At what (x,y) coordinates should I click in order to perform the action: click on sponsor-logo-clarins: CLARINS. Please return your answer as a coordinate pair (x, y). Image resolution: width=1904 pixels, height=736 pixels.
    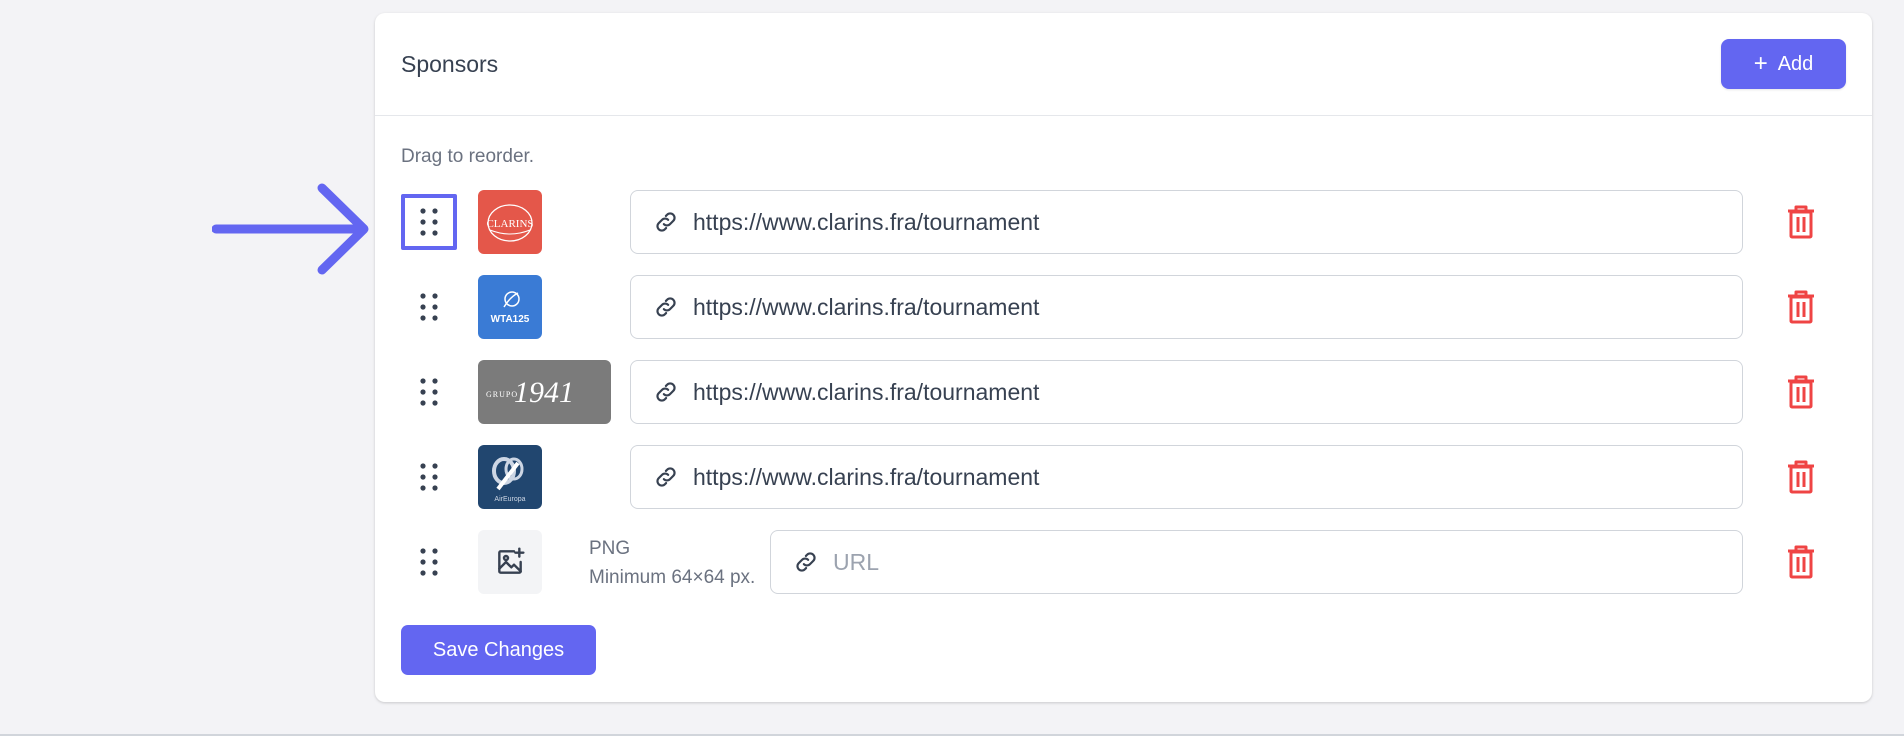
    Looking at the image, I should click on (510, 222).